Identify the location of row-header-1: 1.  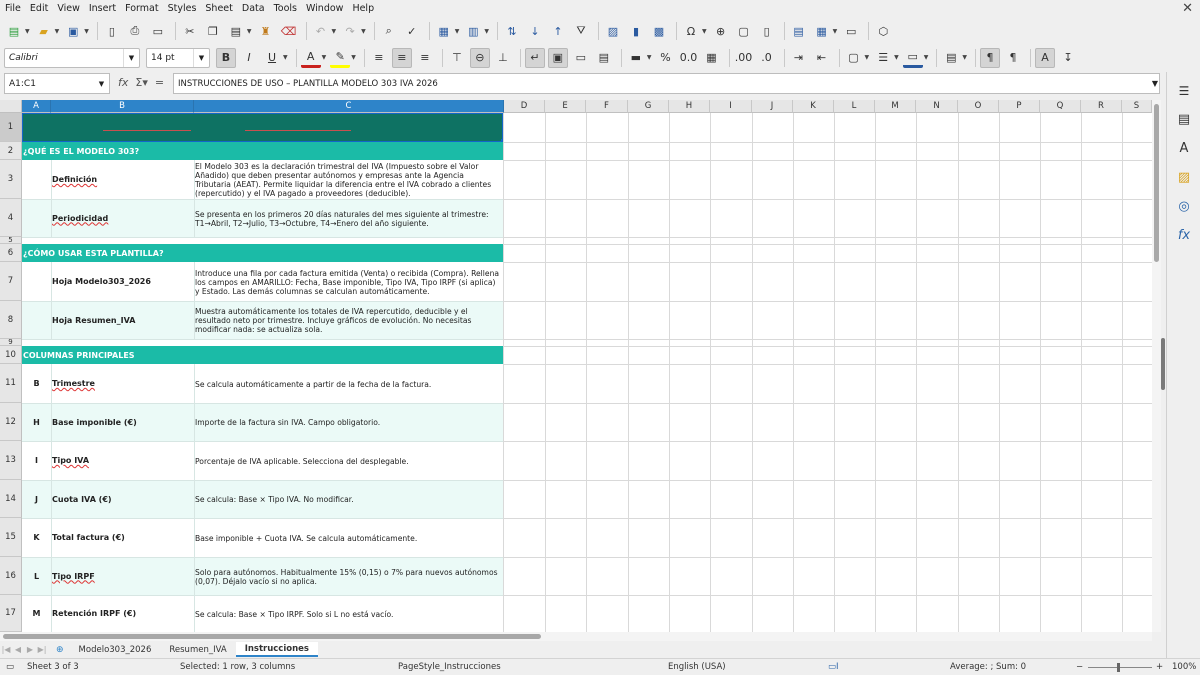
(11, 127).